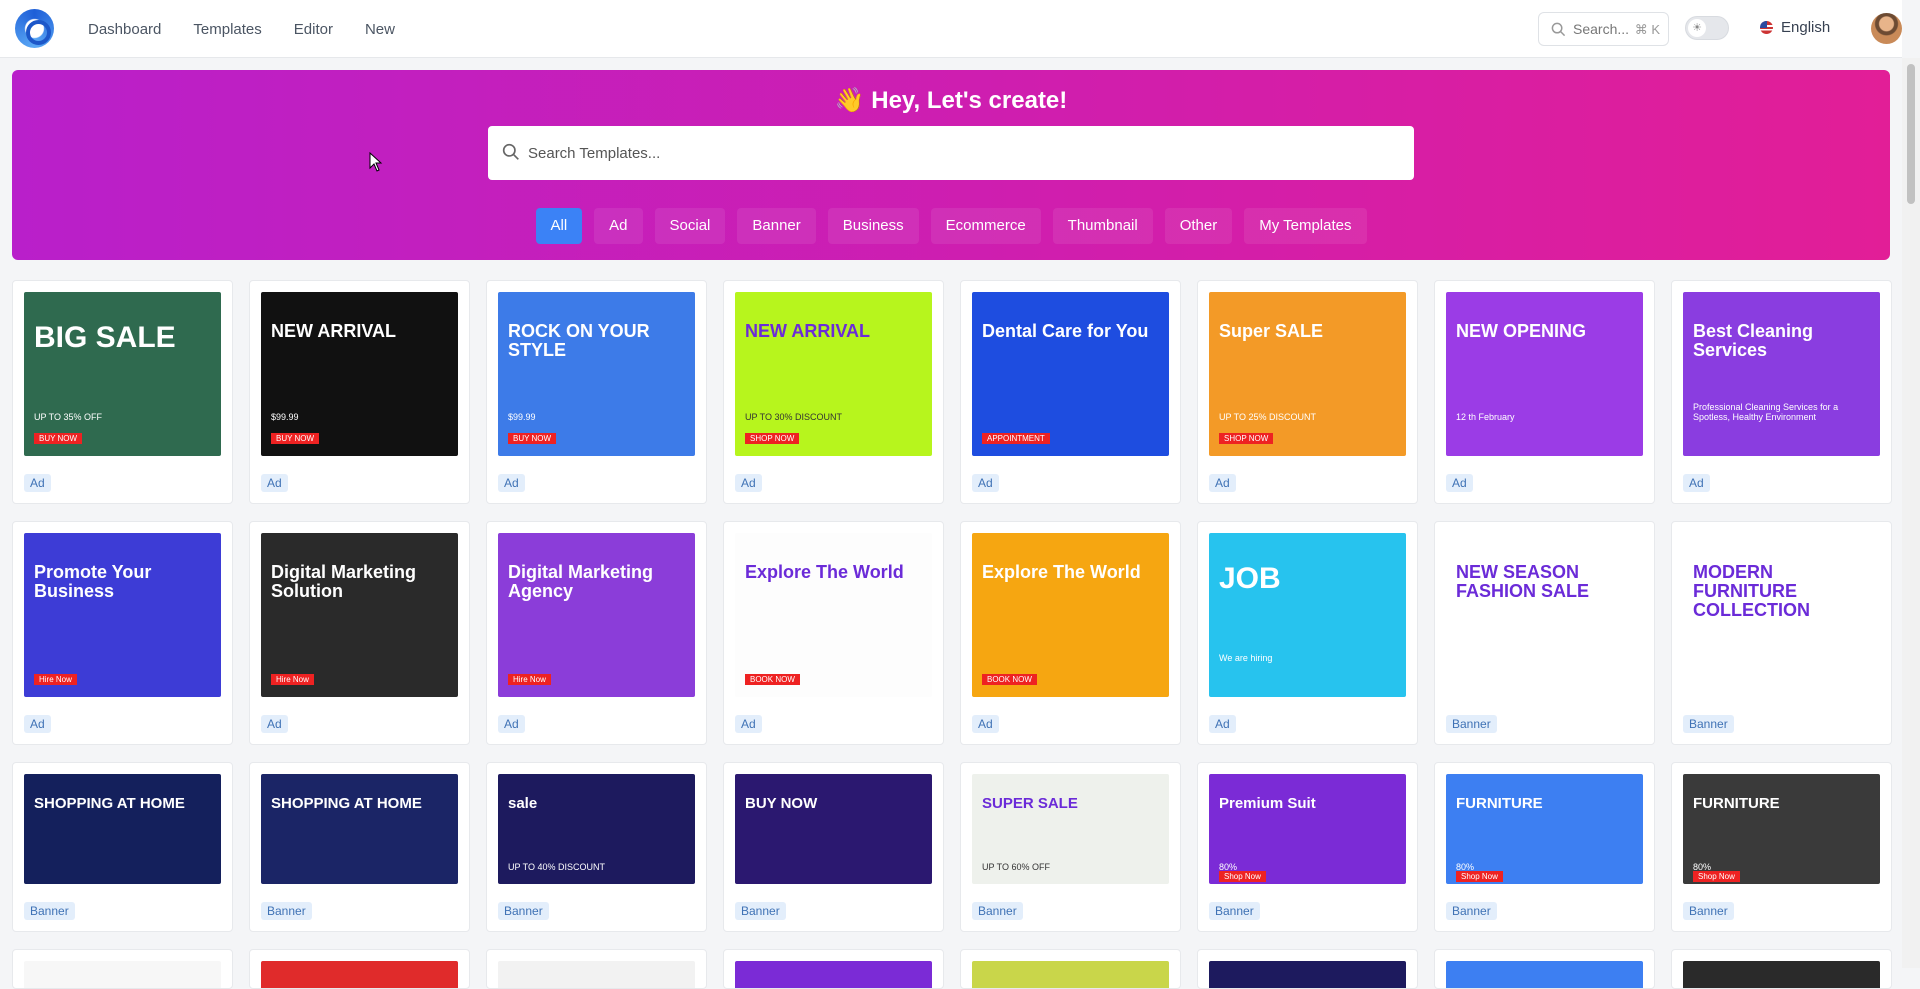 Image resolution: width=1920 pixels, height=989 pixels. What do you see at coordinates (1307, 374) in the screenshot?
I see `template-thumbnail: Super SALE UP TO 25% DISCOUNT SHOP NOW` at bounding box center [1307, 374].